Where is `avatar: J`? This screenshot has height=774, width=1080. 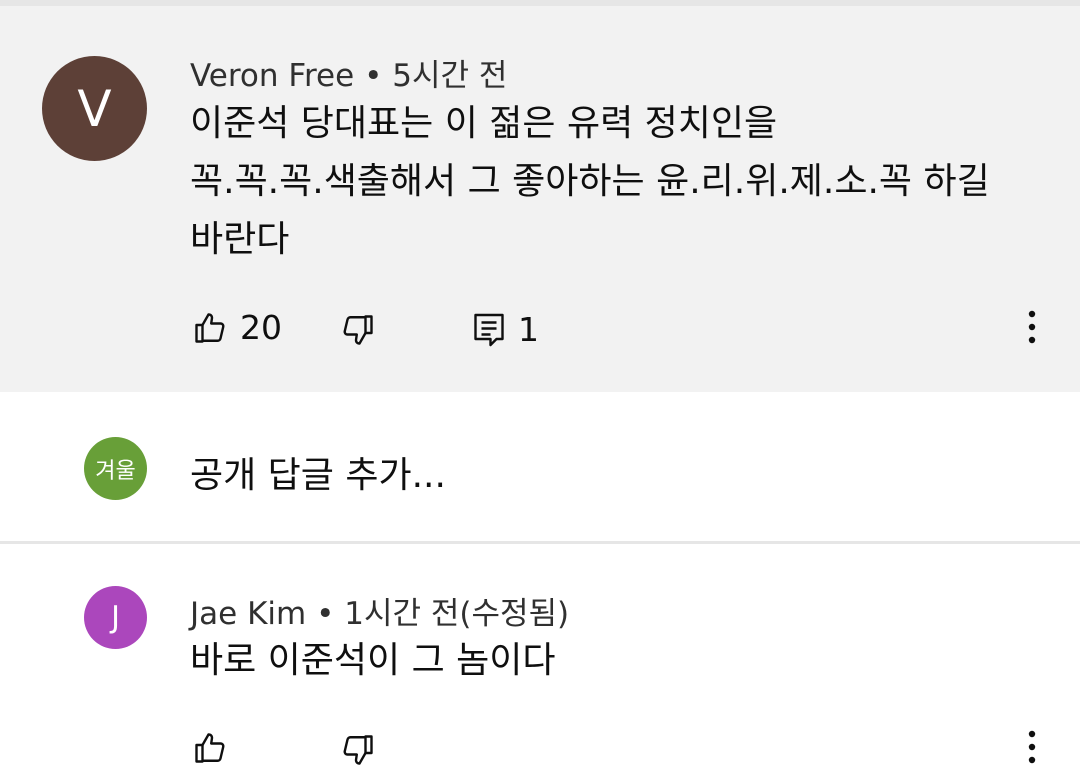 avatar: J is located at coordinates (115, 617).